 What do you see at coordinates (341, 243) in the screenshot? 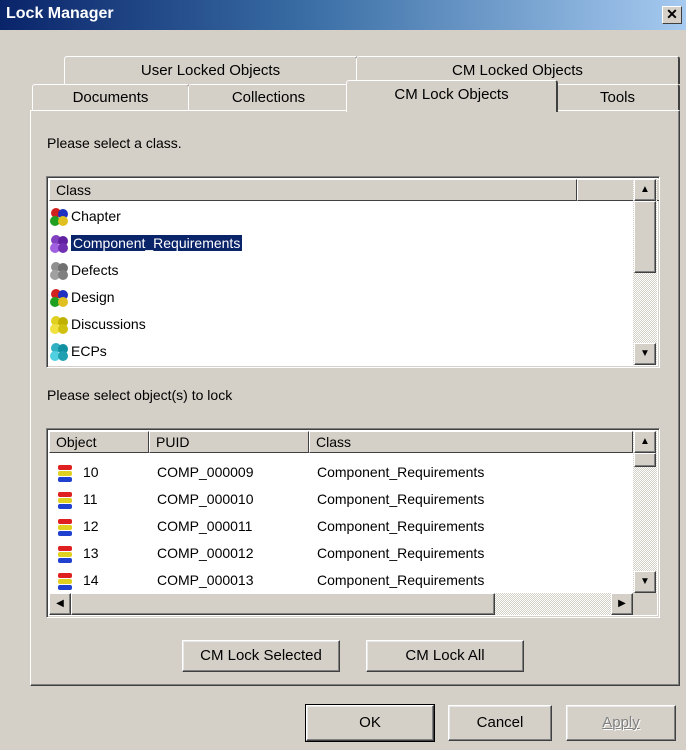
I see `list-item: Component_Requirements` at bounding box center [341, 243].